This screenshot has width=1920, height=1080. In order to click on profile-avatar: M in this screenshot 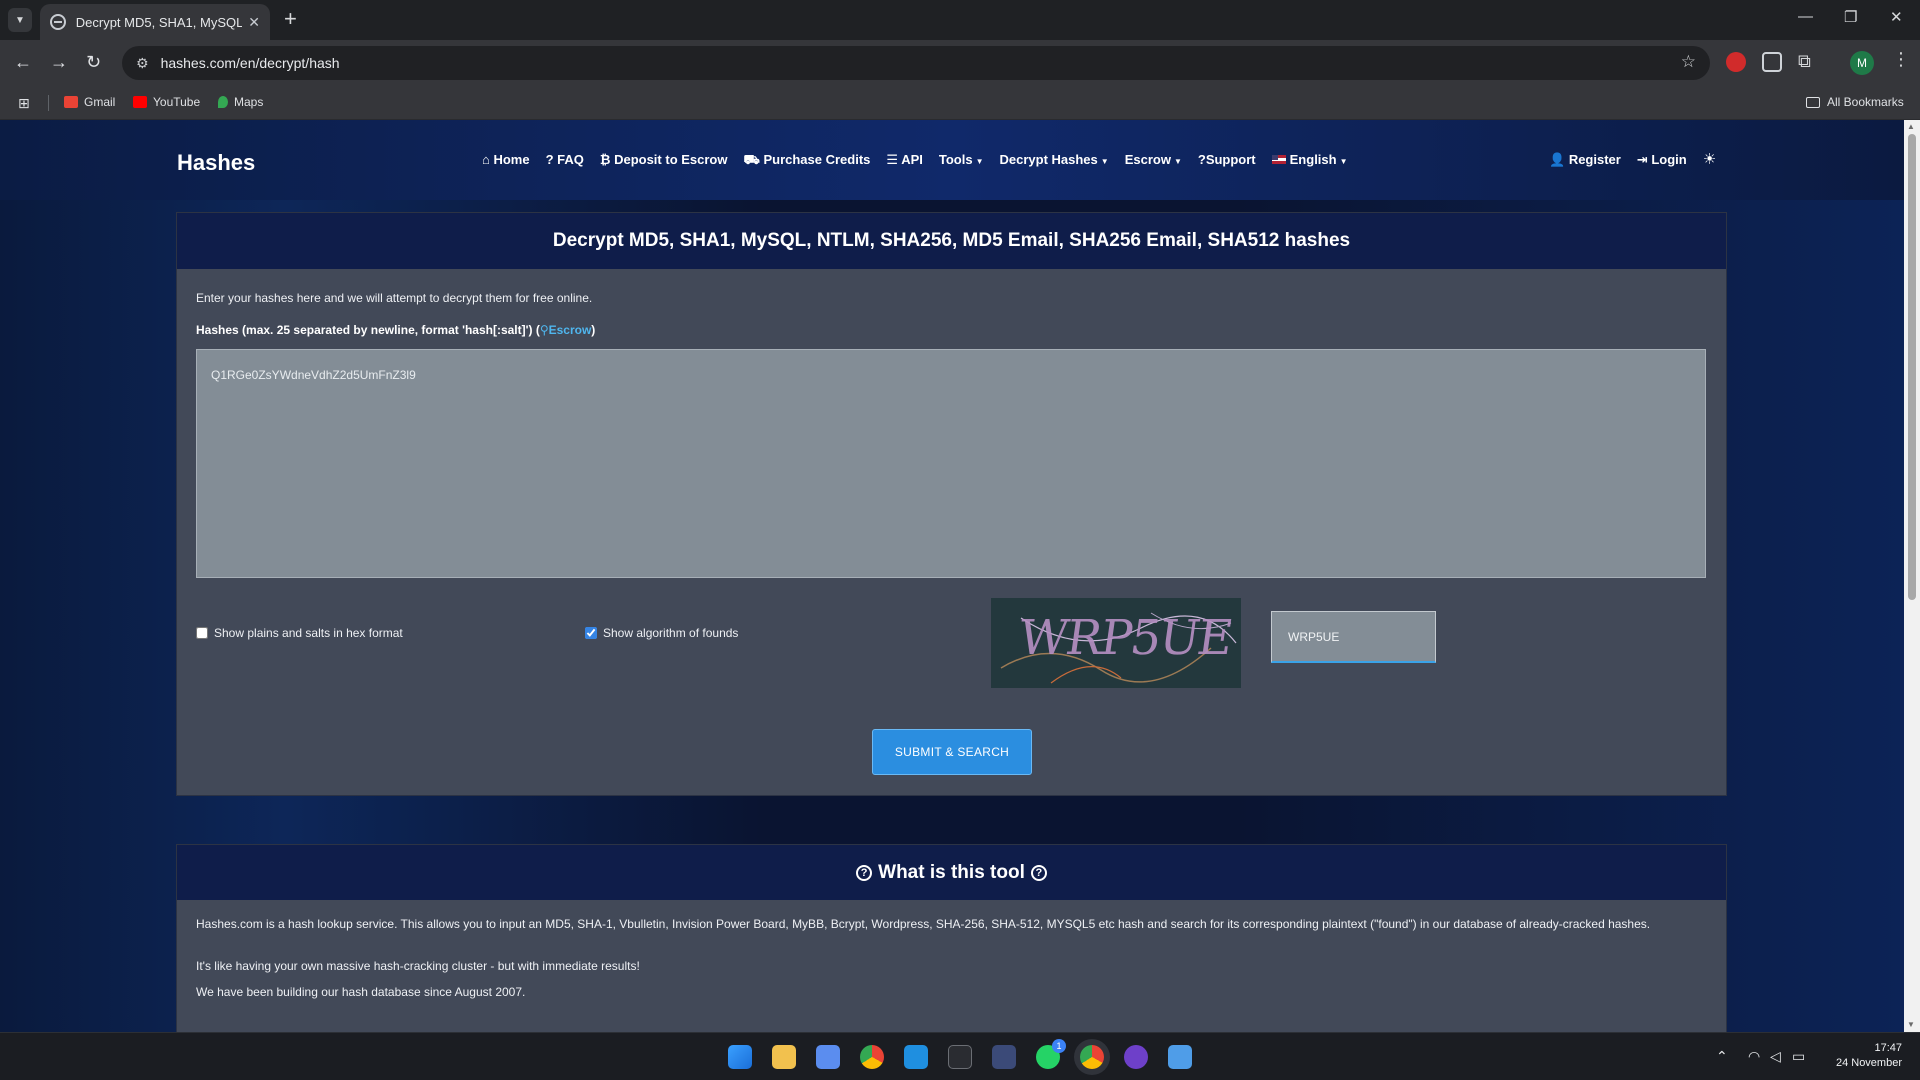, I will do `click(1862, 63)`.